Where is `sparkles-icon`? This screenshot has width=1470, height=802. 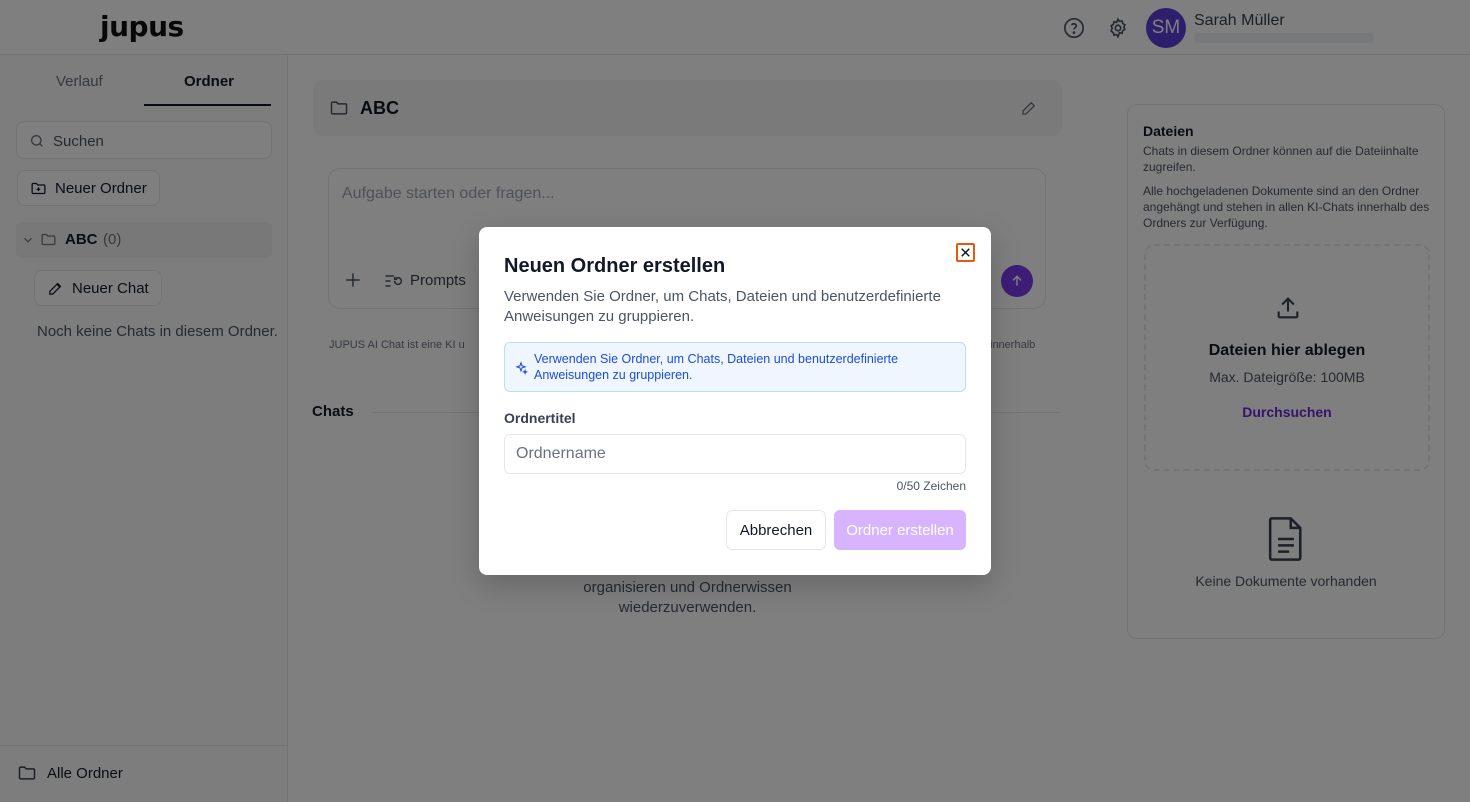 sparkles-icon is located at coordinates (521, 368).